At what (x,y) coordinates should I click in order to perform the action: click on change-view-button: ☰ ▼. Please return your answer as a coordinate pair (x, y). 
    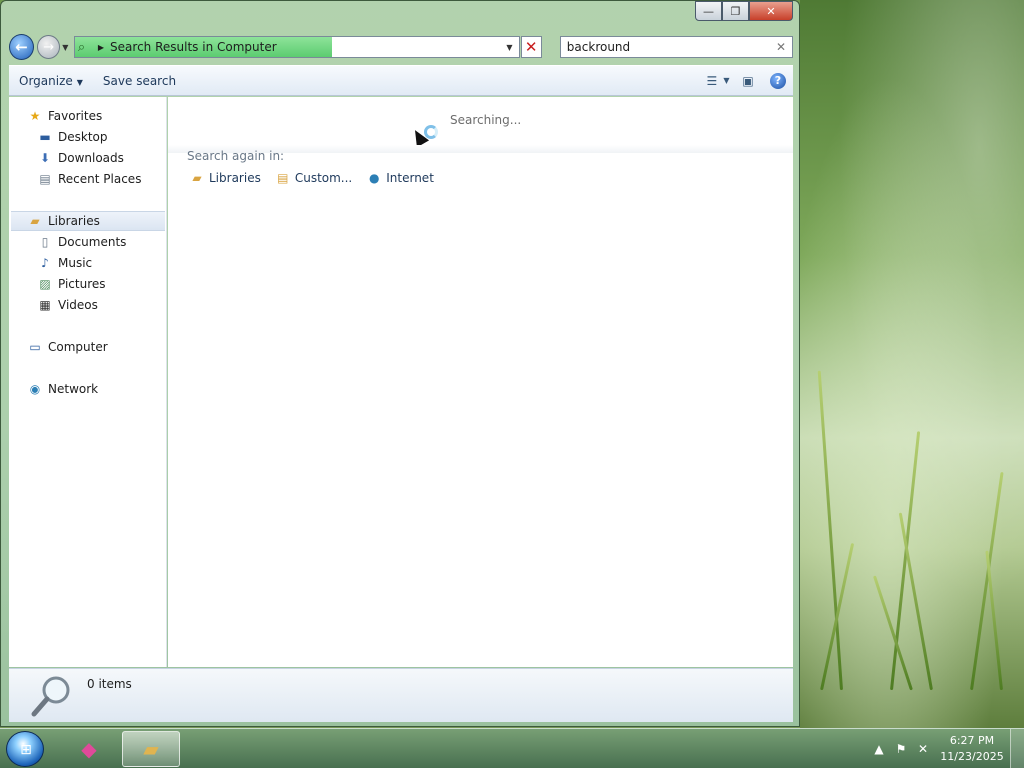
    Looking at the image, I should click on (718, 81).